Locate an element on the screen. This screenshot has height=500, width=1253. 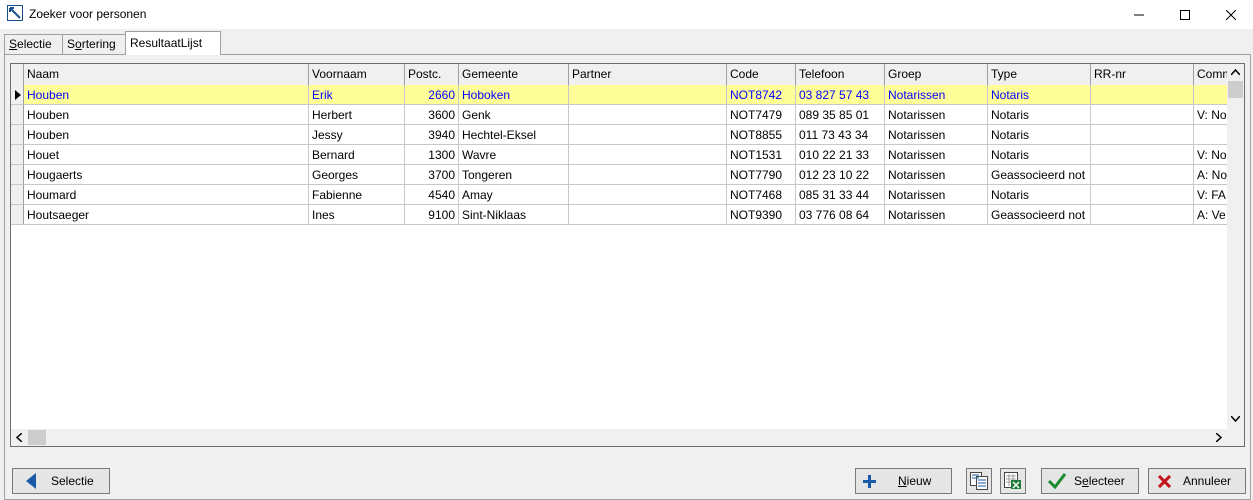
table-cell: Jessy is located at coordinates (357, 135).